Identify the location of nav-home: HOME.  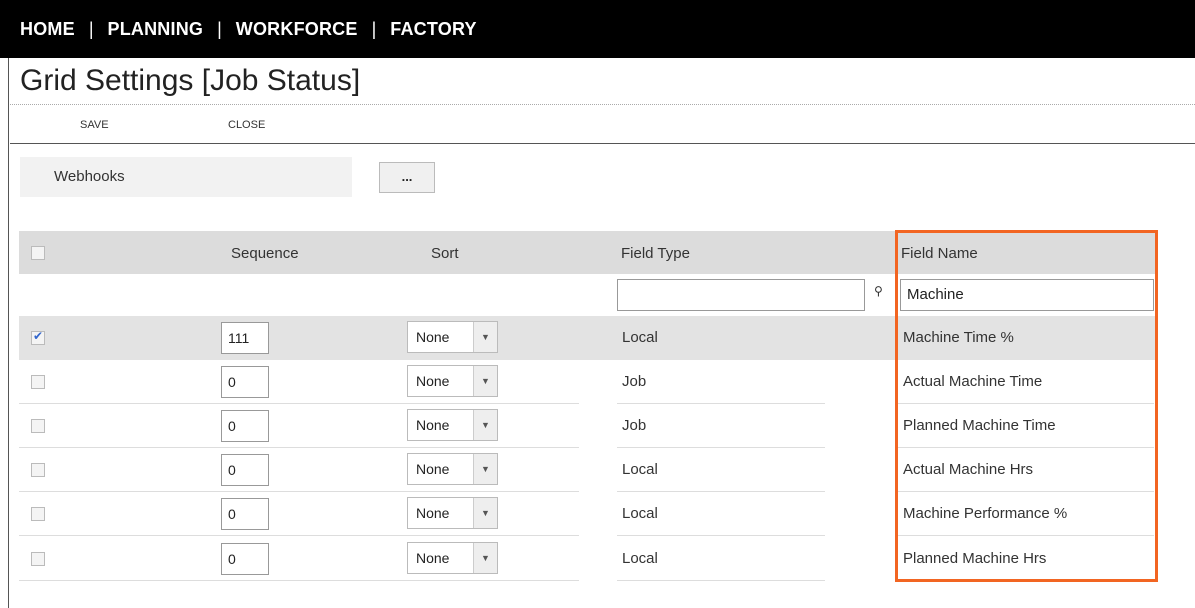
(47, 29).